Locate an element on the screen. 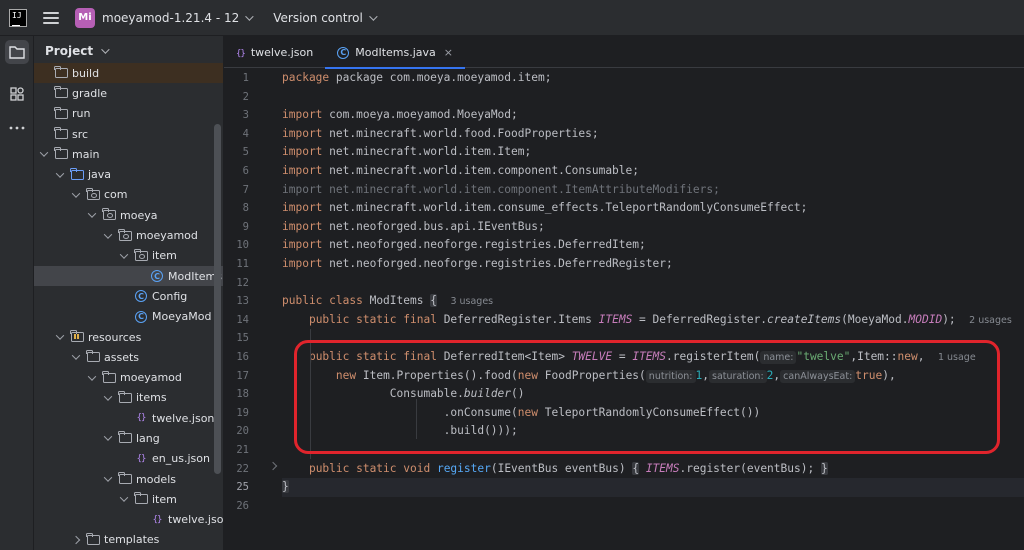 The width and height of the screenshot is (1024, 550). line-number: 18 is located at coordinates (242, 394).